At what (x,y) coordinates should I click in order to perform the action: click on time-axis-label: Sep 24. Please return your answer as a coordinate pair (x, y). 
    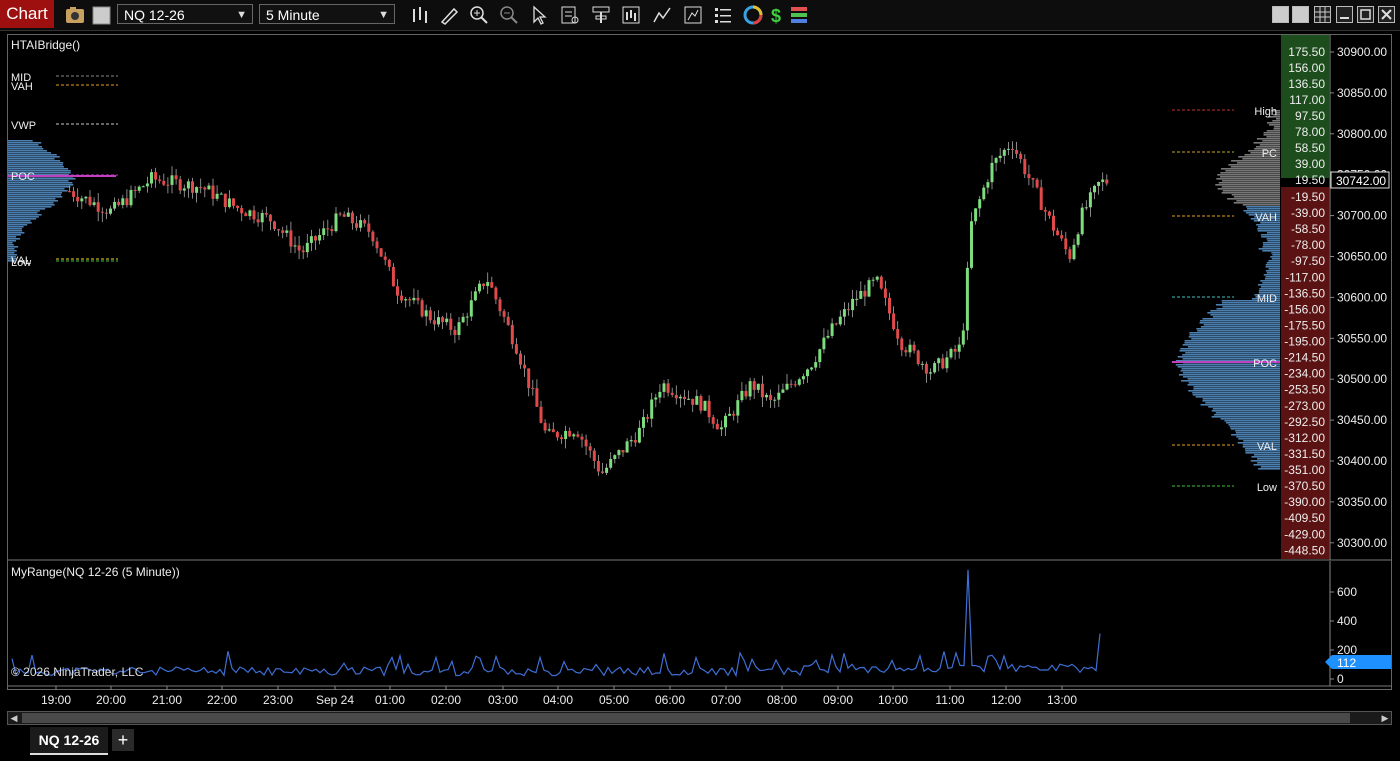
    Looking at the image, I should click on (335, 700).